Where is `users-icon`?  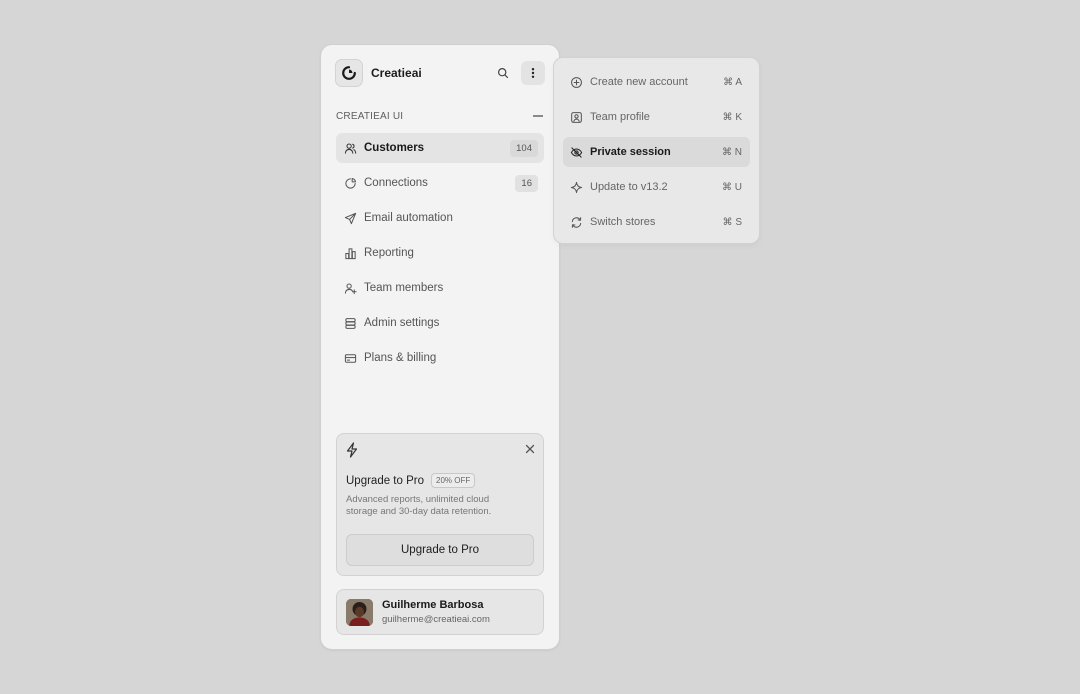 users-icon is located at coordinates (350, 148).